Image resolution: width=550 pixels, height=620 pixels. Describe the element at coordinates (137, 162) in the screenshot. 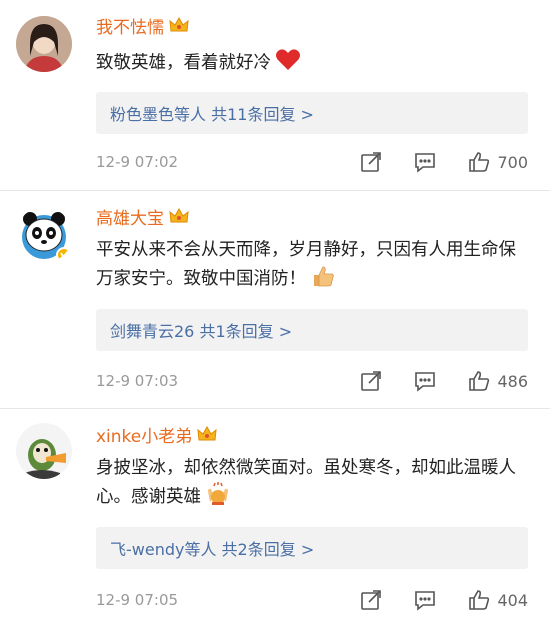

I see `comment-time: 12-9 07:02` at that location.